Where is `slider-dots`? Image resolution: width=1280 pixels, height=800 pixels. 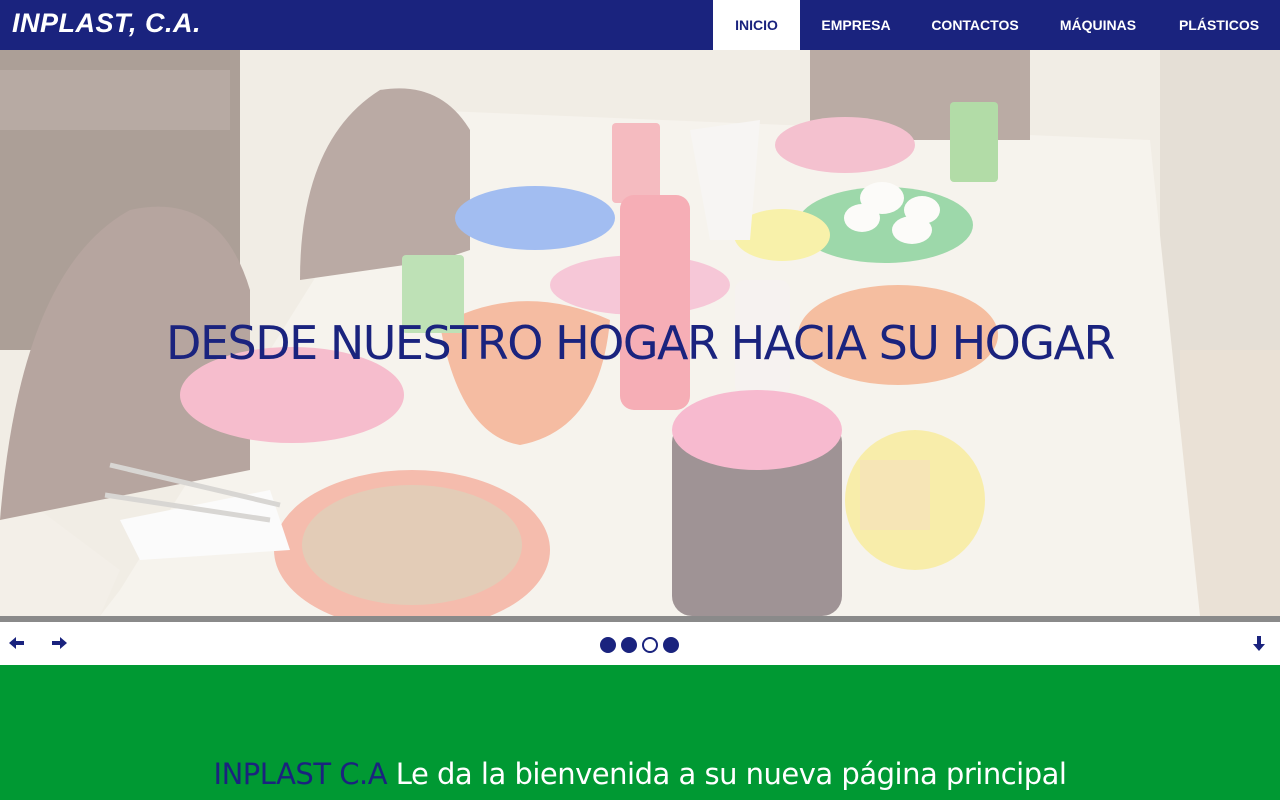 slider-dots is located at coordinates (639, 645).